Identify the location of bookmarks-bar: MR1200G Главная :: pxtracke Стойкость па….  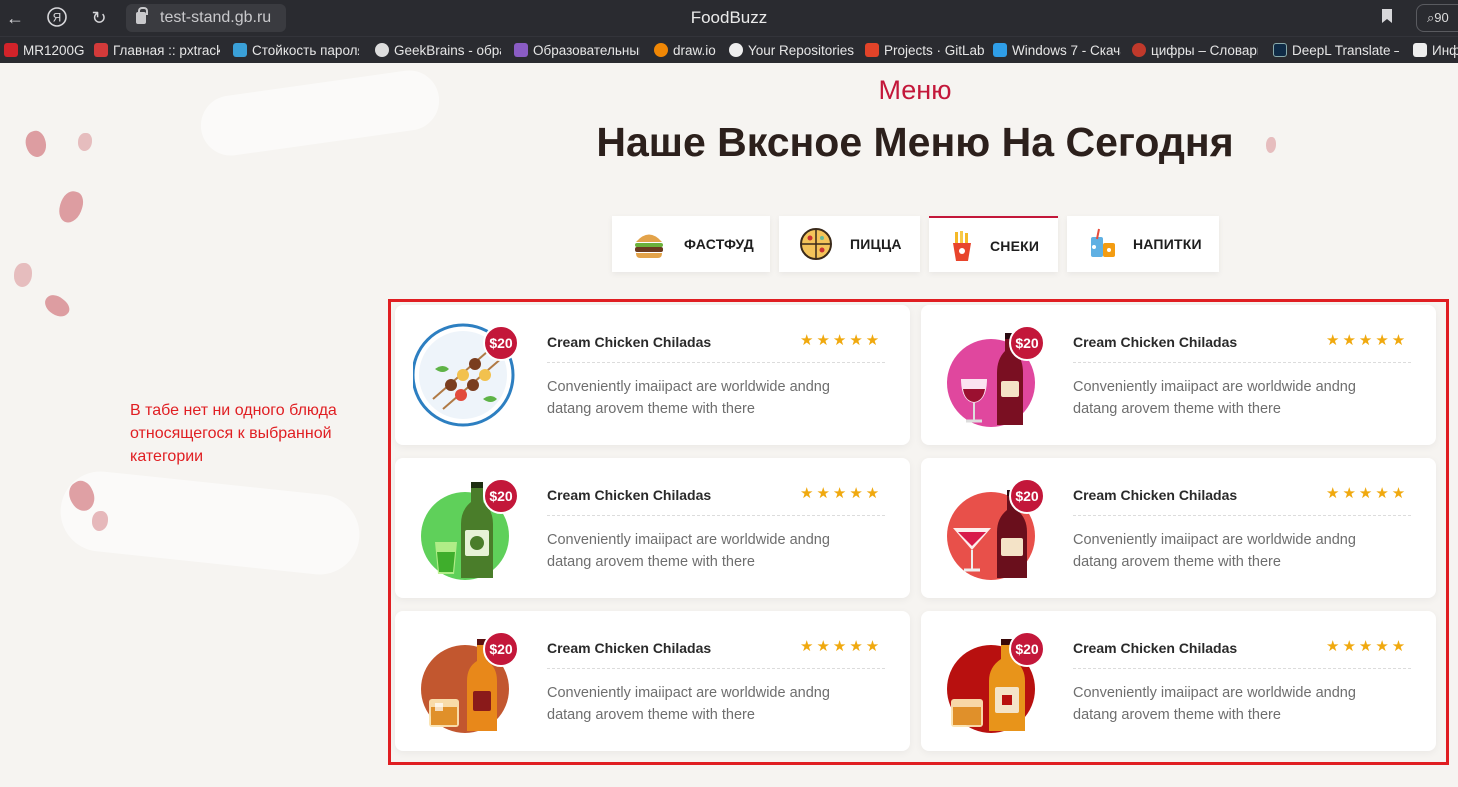
(729, 49).